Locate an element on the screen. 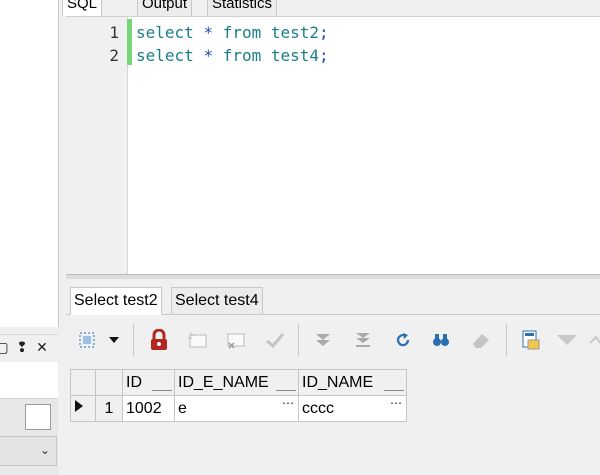  close-icon: ✕ is located at coordinates (42, 348).